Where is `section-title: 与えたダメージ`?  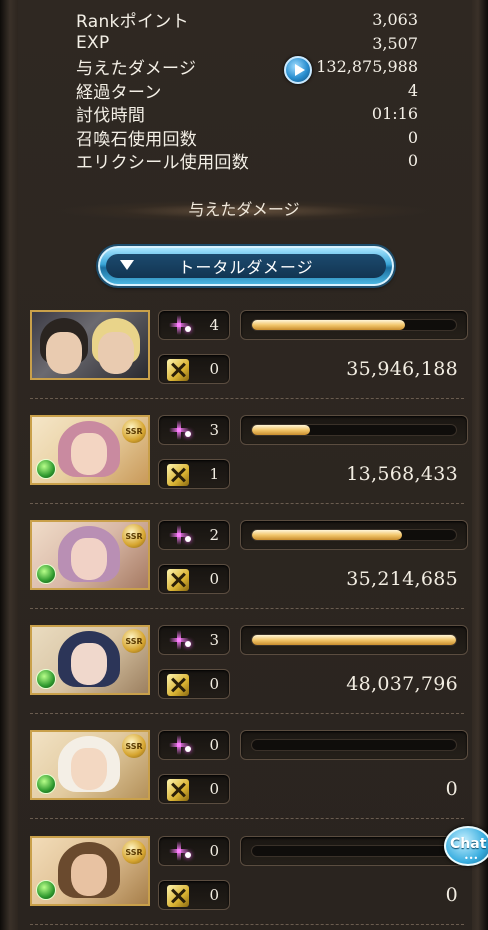 section-title: 与えたダメージ is located at coordinates (244, 209).